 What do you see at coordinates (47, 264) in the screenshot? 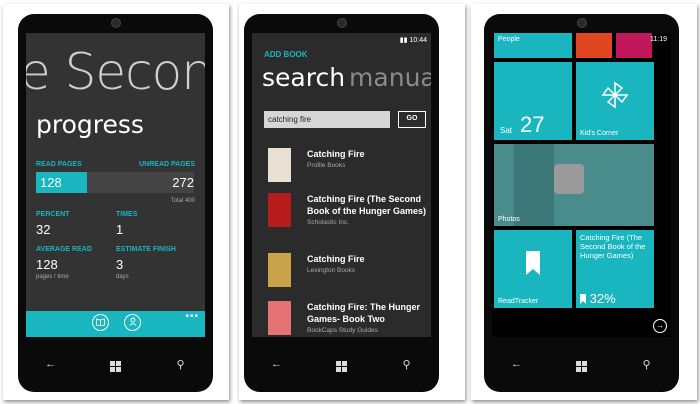
I see `average-read-value: 128` at bounding box center [47, 264].